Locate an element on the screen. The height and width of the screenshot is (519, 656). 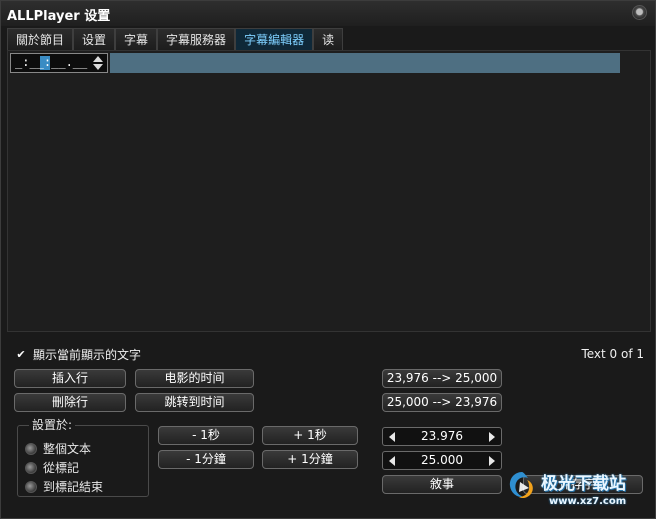
show-current-label: 顯示當前顯示的文字 is located at coordinates (87, 355).